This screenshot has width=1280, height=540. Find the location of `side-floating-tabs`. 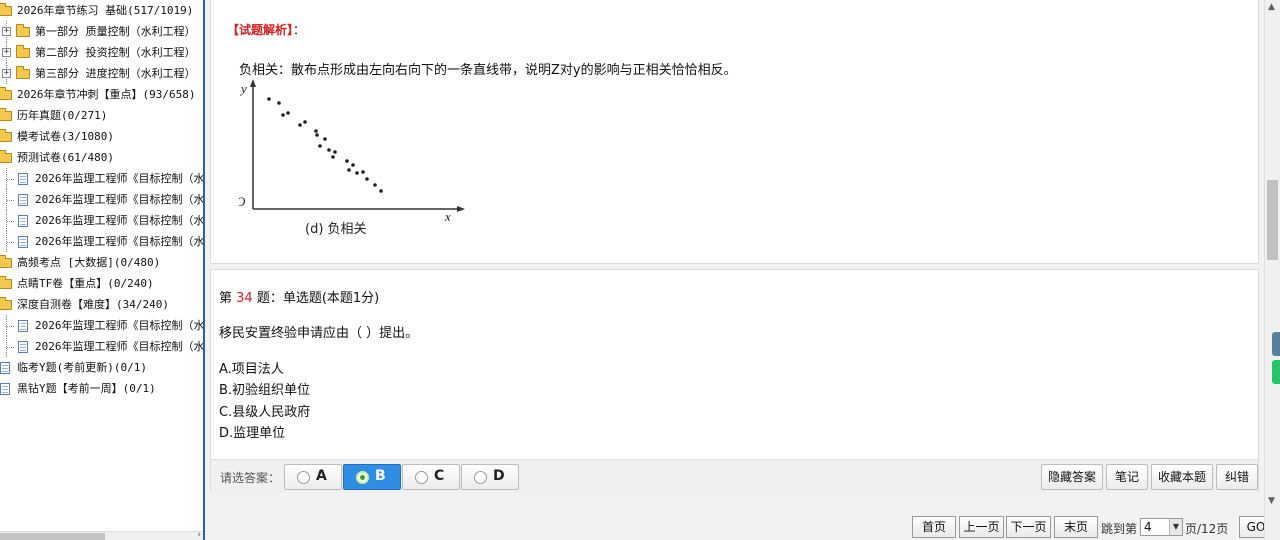

side-floating-tabs is located at coordinates (1276, 360).